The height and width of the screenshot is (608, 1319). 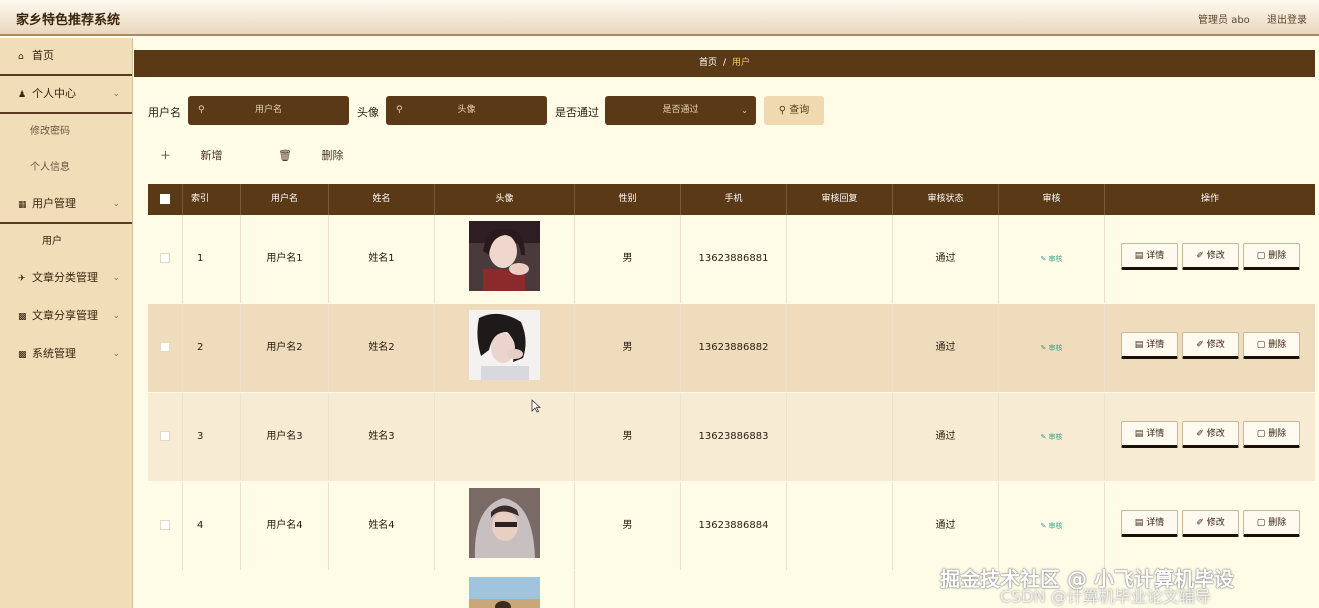 I want to click on sidebar-subitem-users: 用户, so click(x=66, y=242).